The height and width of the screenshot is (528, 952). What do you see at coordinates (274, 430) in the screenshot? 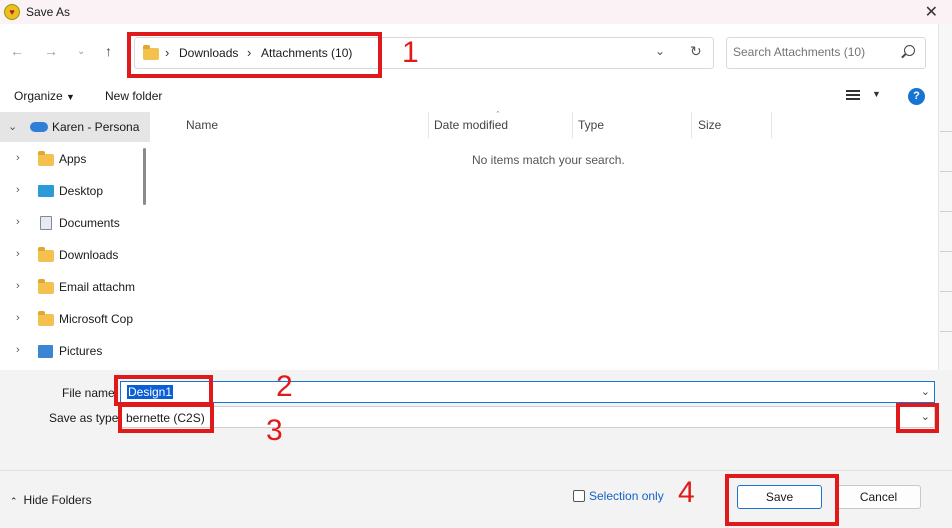
I see `annotation-number: 3` at bounding box center [274, 430].